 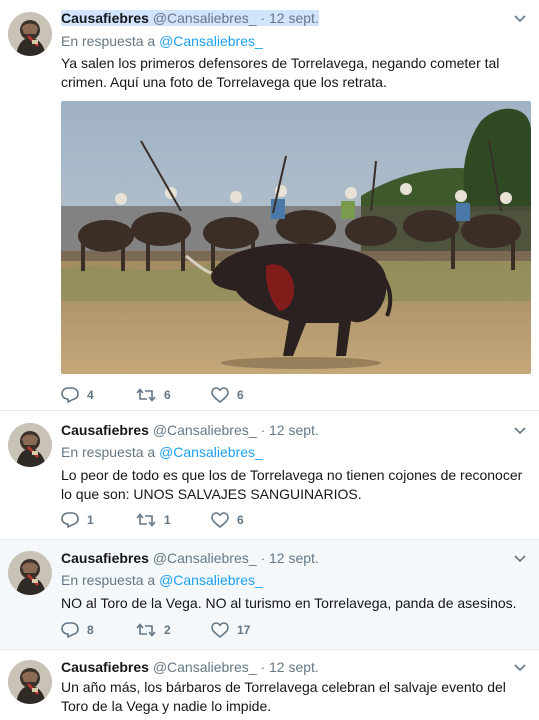 What do you see at coordinates (230, 630) in the screenshot?
I see `like-button: 17` at bounding box center [230, 630].